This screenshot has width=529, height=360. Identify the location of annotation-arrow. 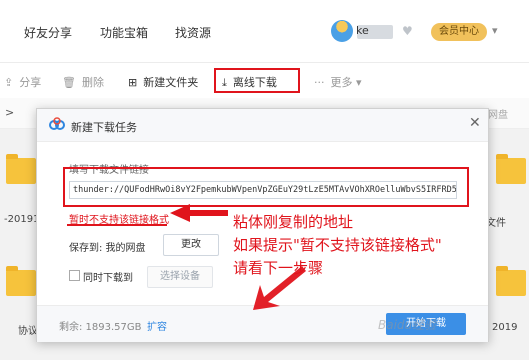
(238, 257).